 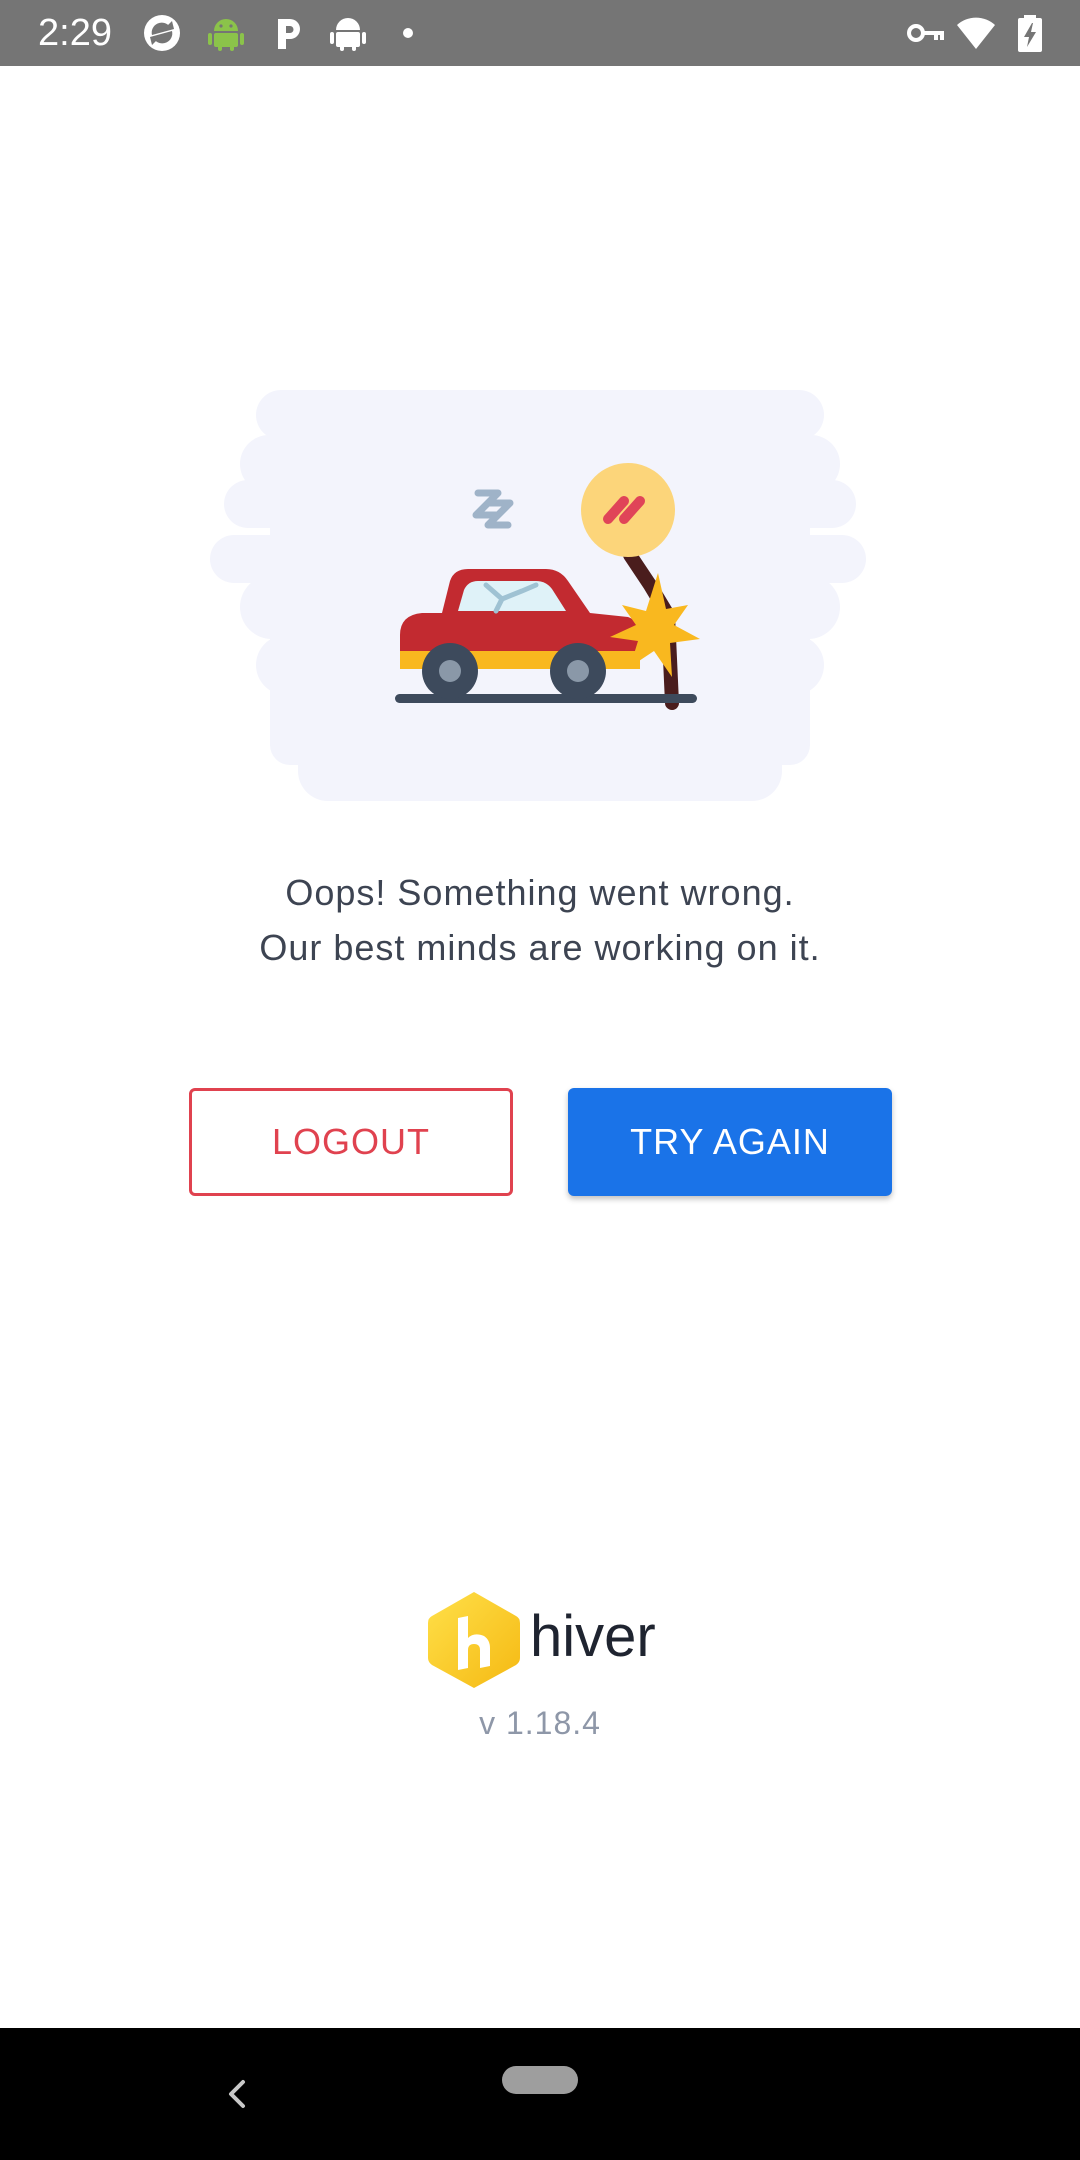 What do you see at coordinates (540, 595) in the screenshot?
I see `car-crash-illustration` at bounding box center [540, 595].